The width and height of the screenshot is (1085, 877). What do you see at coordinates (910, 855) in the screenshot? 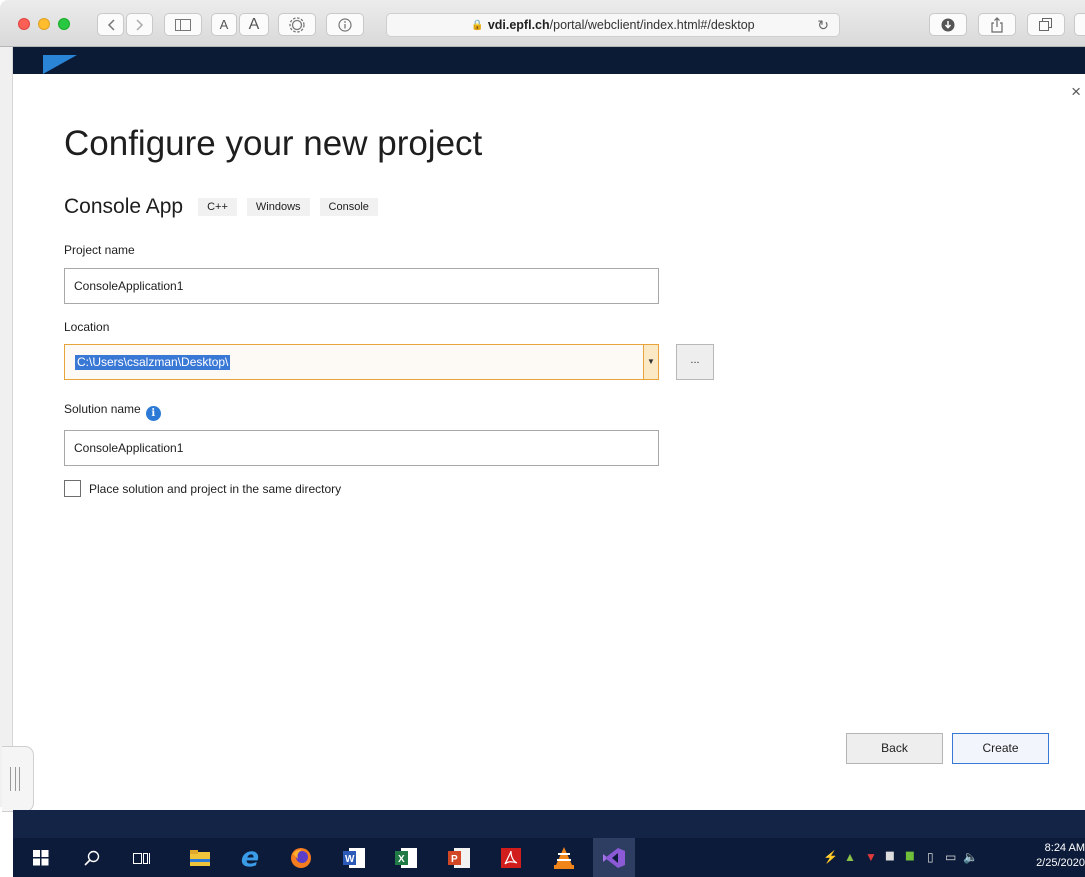
I see `nvidia-tray-icon: ▆` at bounding box center [910, 855].